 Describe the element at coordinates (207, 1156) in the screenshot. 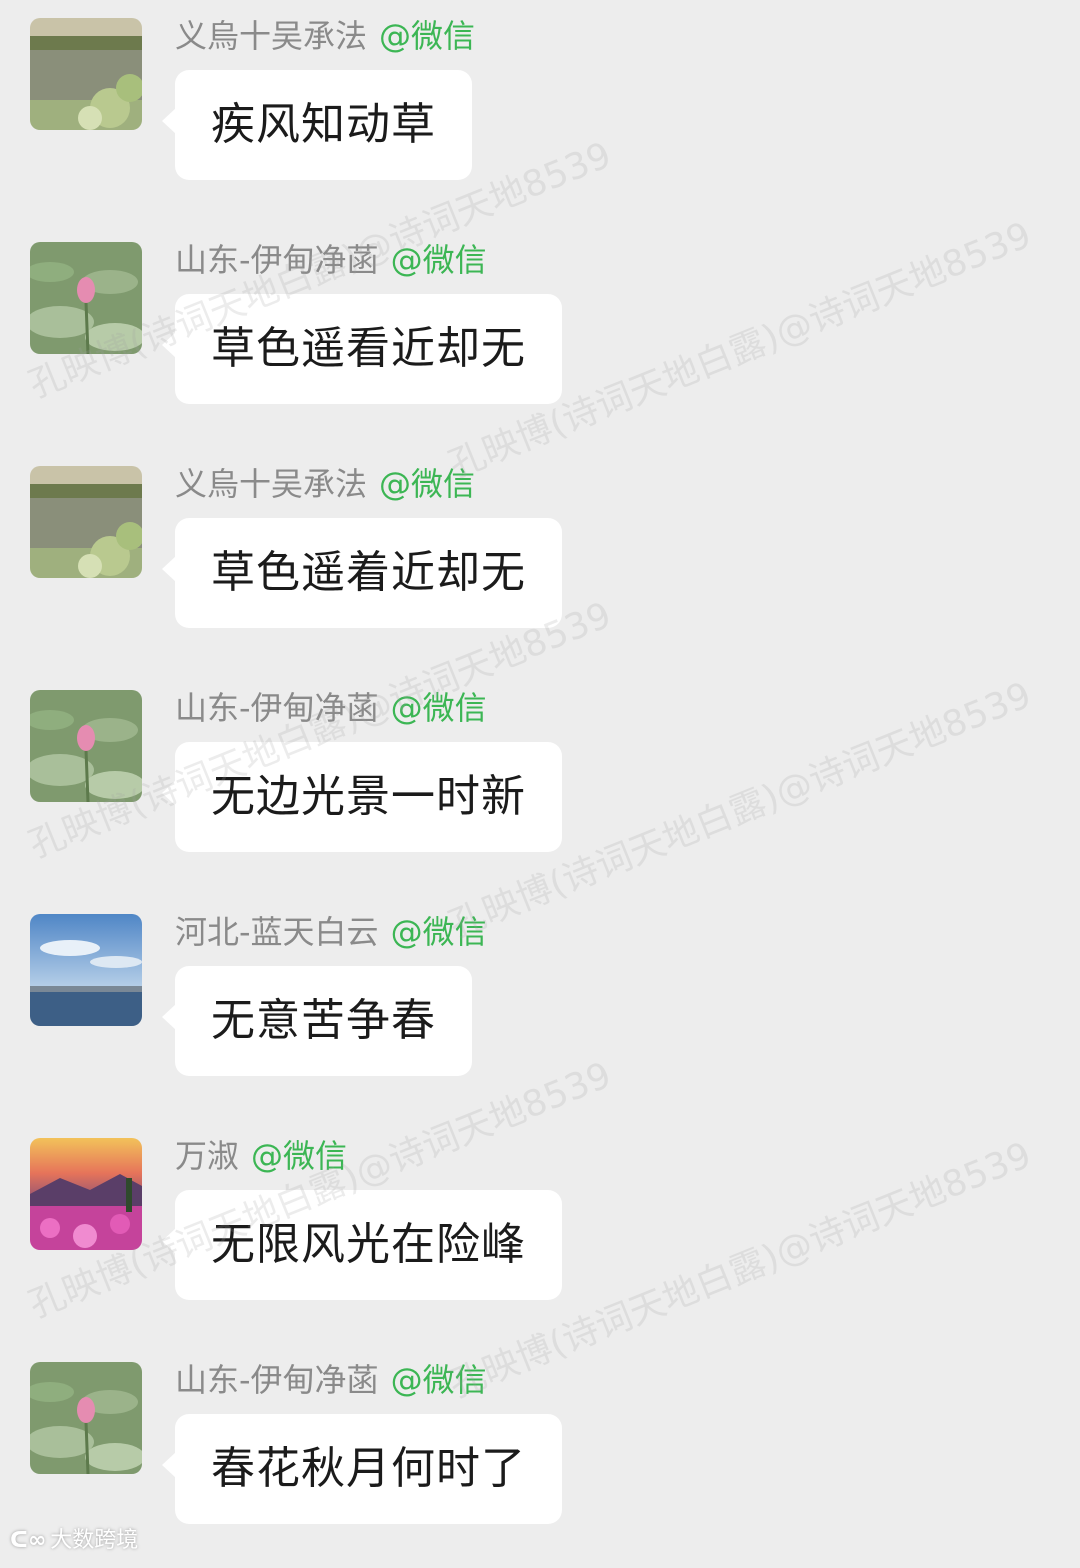

I see `sender-name: 万淑` at that location.